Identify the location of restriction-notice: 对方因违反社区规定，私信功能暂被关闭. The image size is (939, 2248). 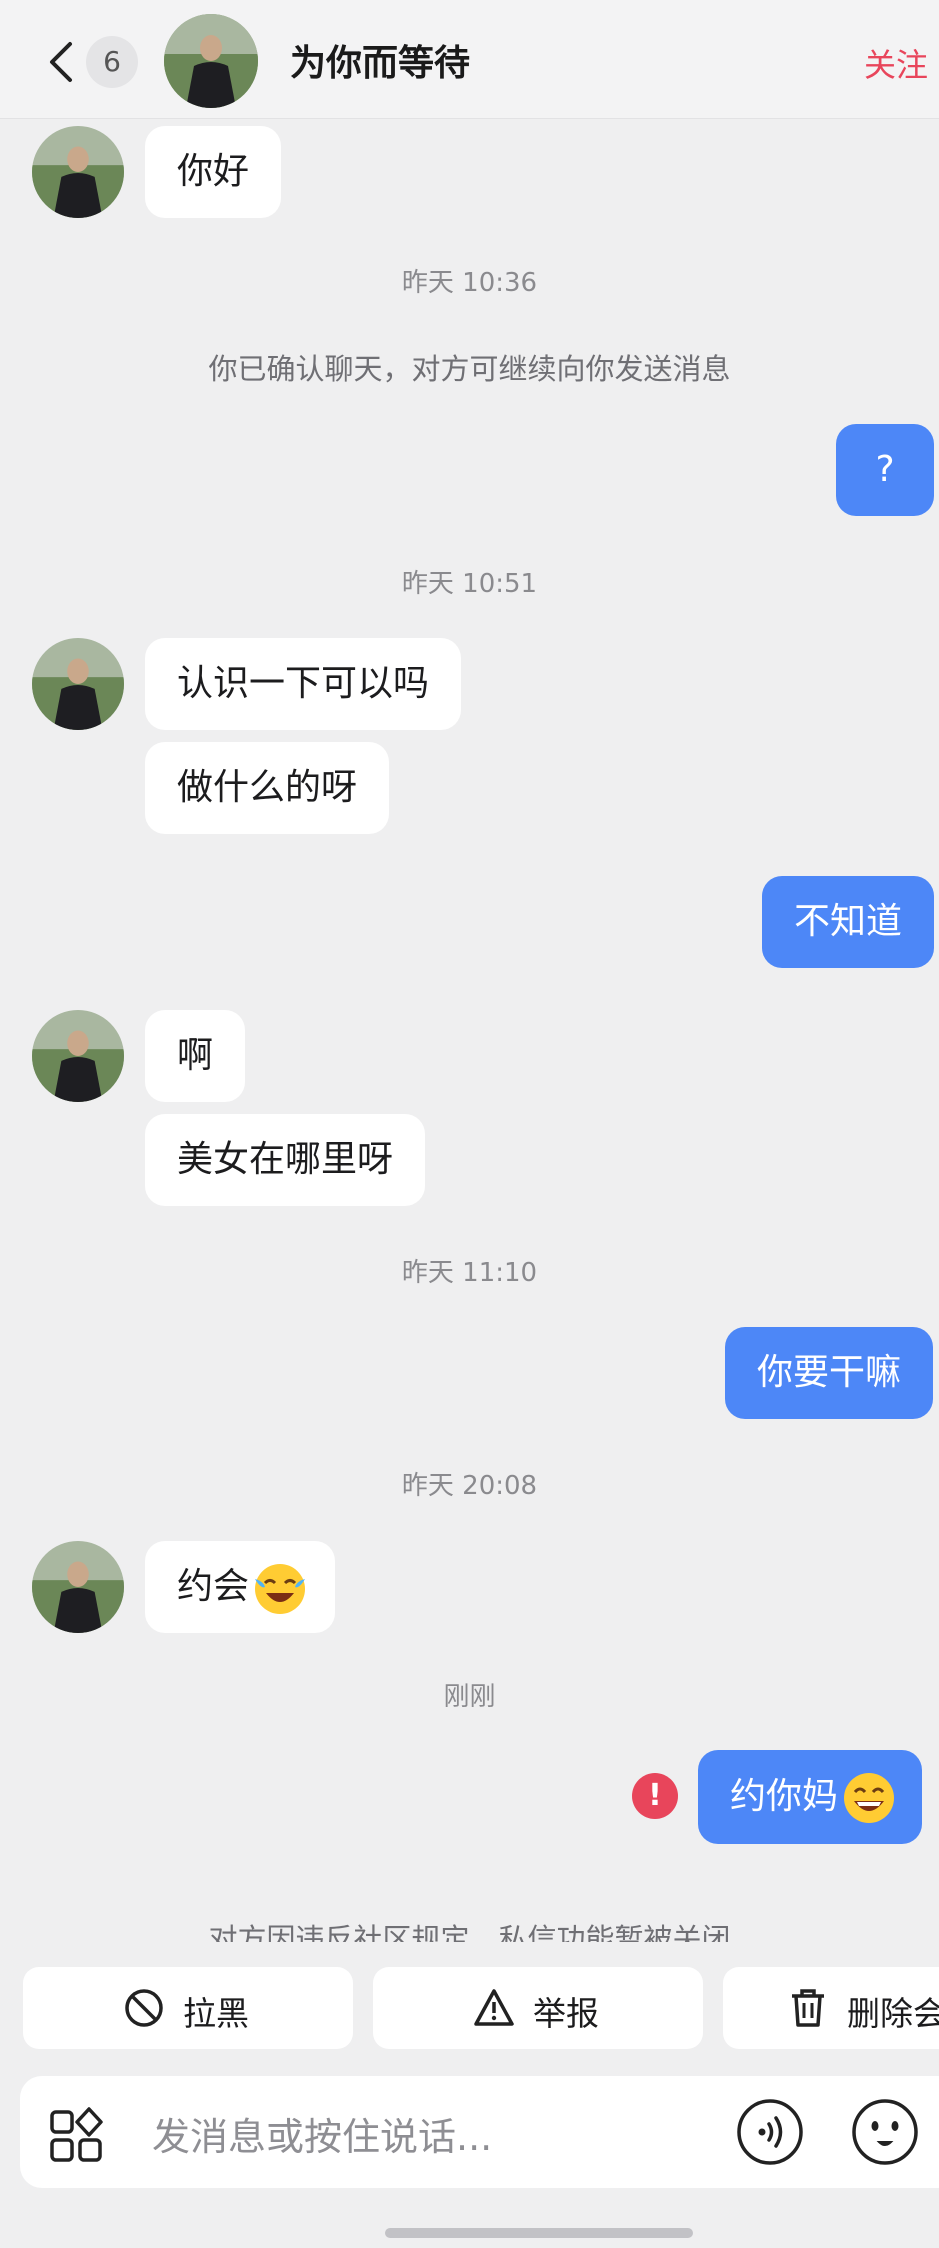
(469, 1927).